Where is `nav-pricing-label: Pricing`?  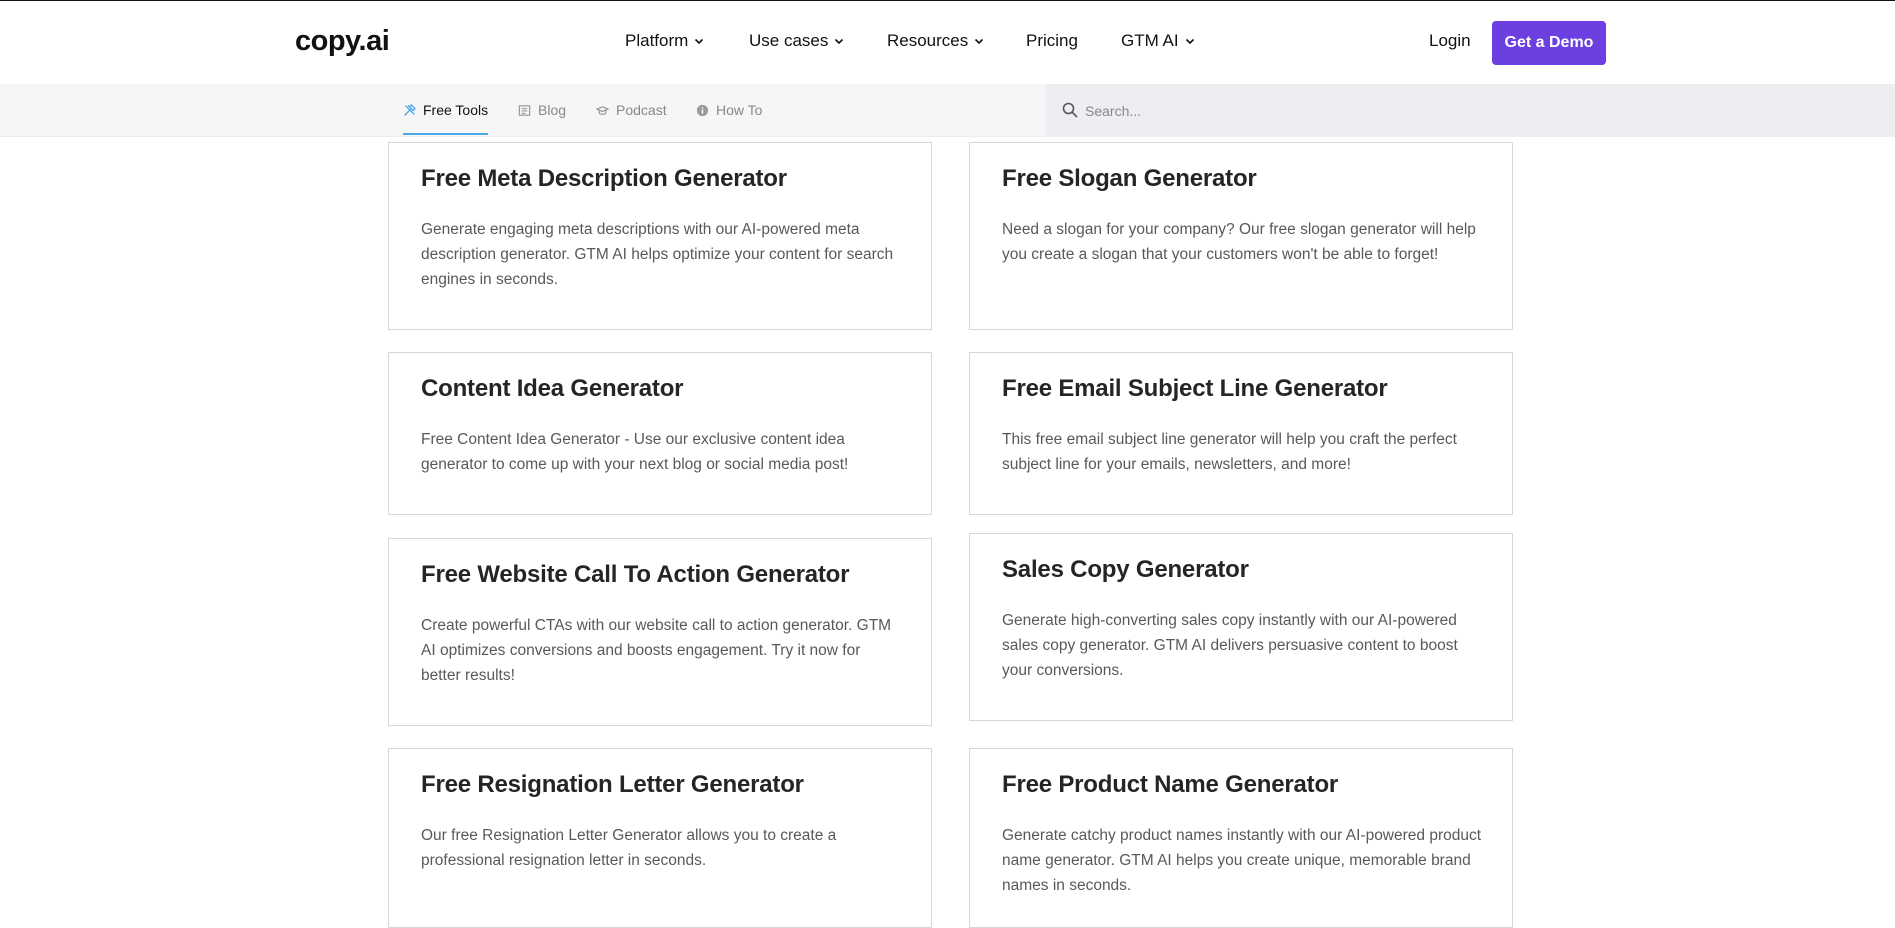
nav-pricing-label: Pricing is located at coordinates (1052, 40).